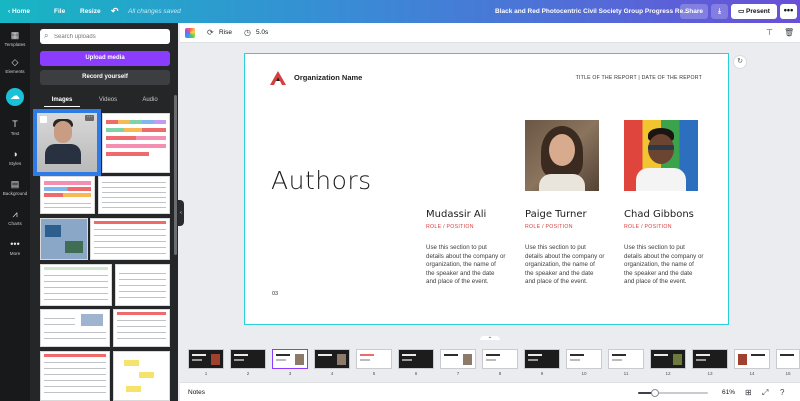 This screenshot has height=401, width=800. Describe the element at coordinates (15, 154) in the screenshot. I see `styles-icon: ◑` at that location.